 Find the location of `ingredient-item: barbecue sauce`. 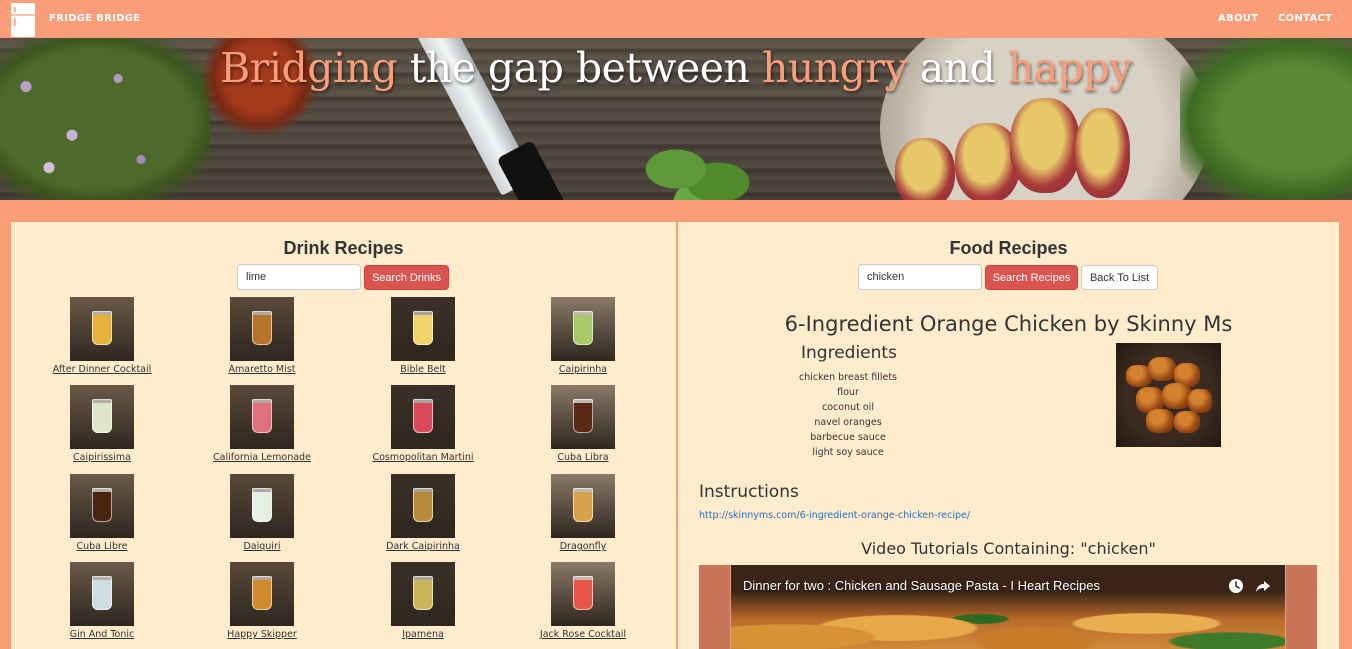

ingredient-item: barbecue sauce is located at coordinates (848, 437).